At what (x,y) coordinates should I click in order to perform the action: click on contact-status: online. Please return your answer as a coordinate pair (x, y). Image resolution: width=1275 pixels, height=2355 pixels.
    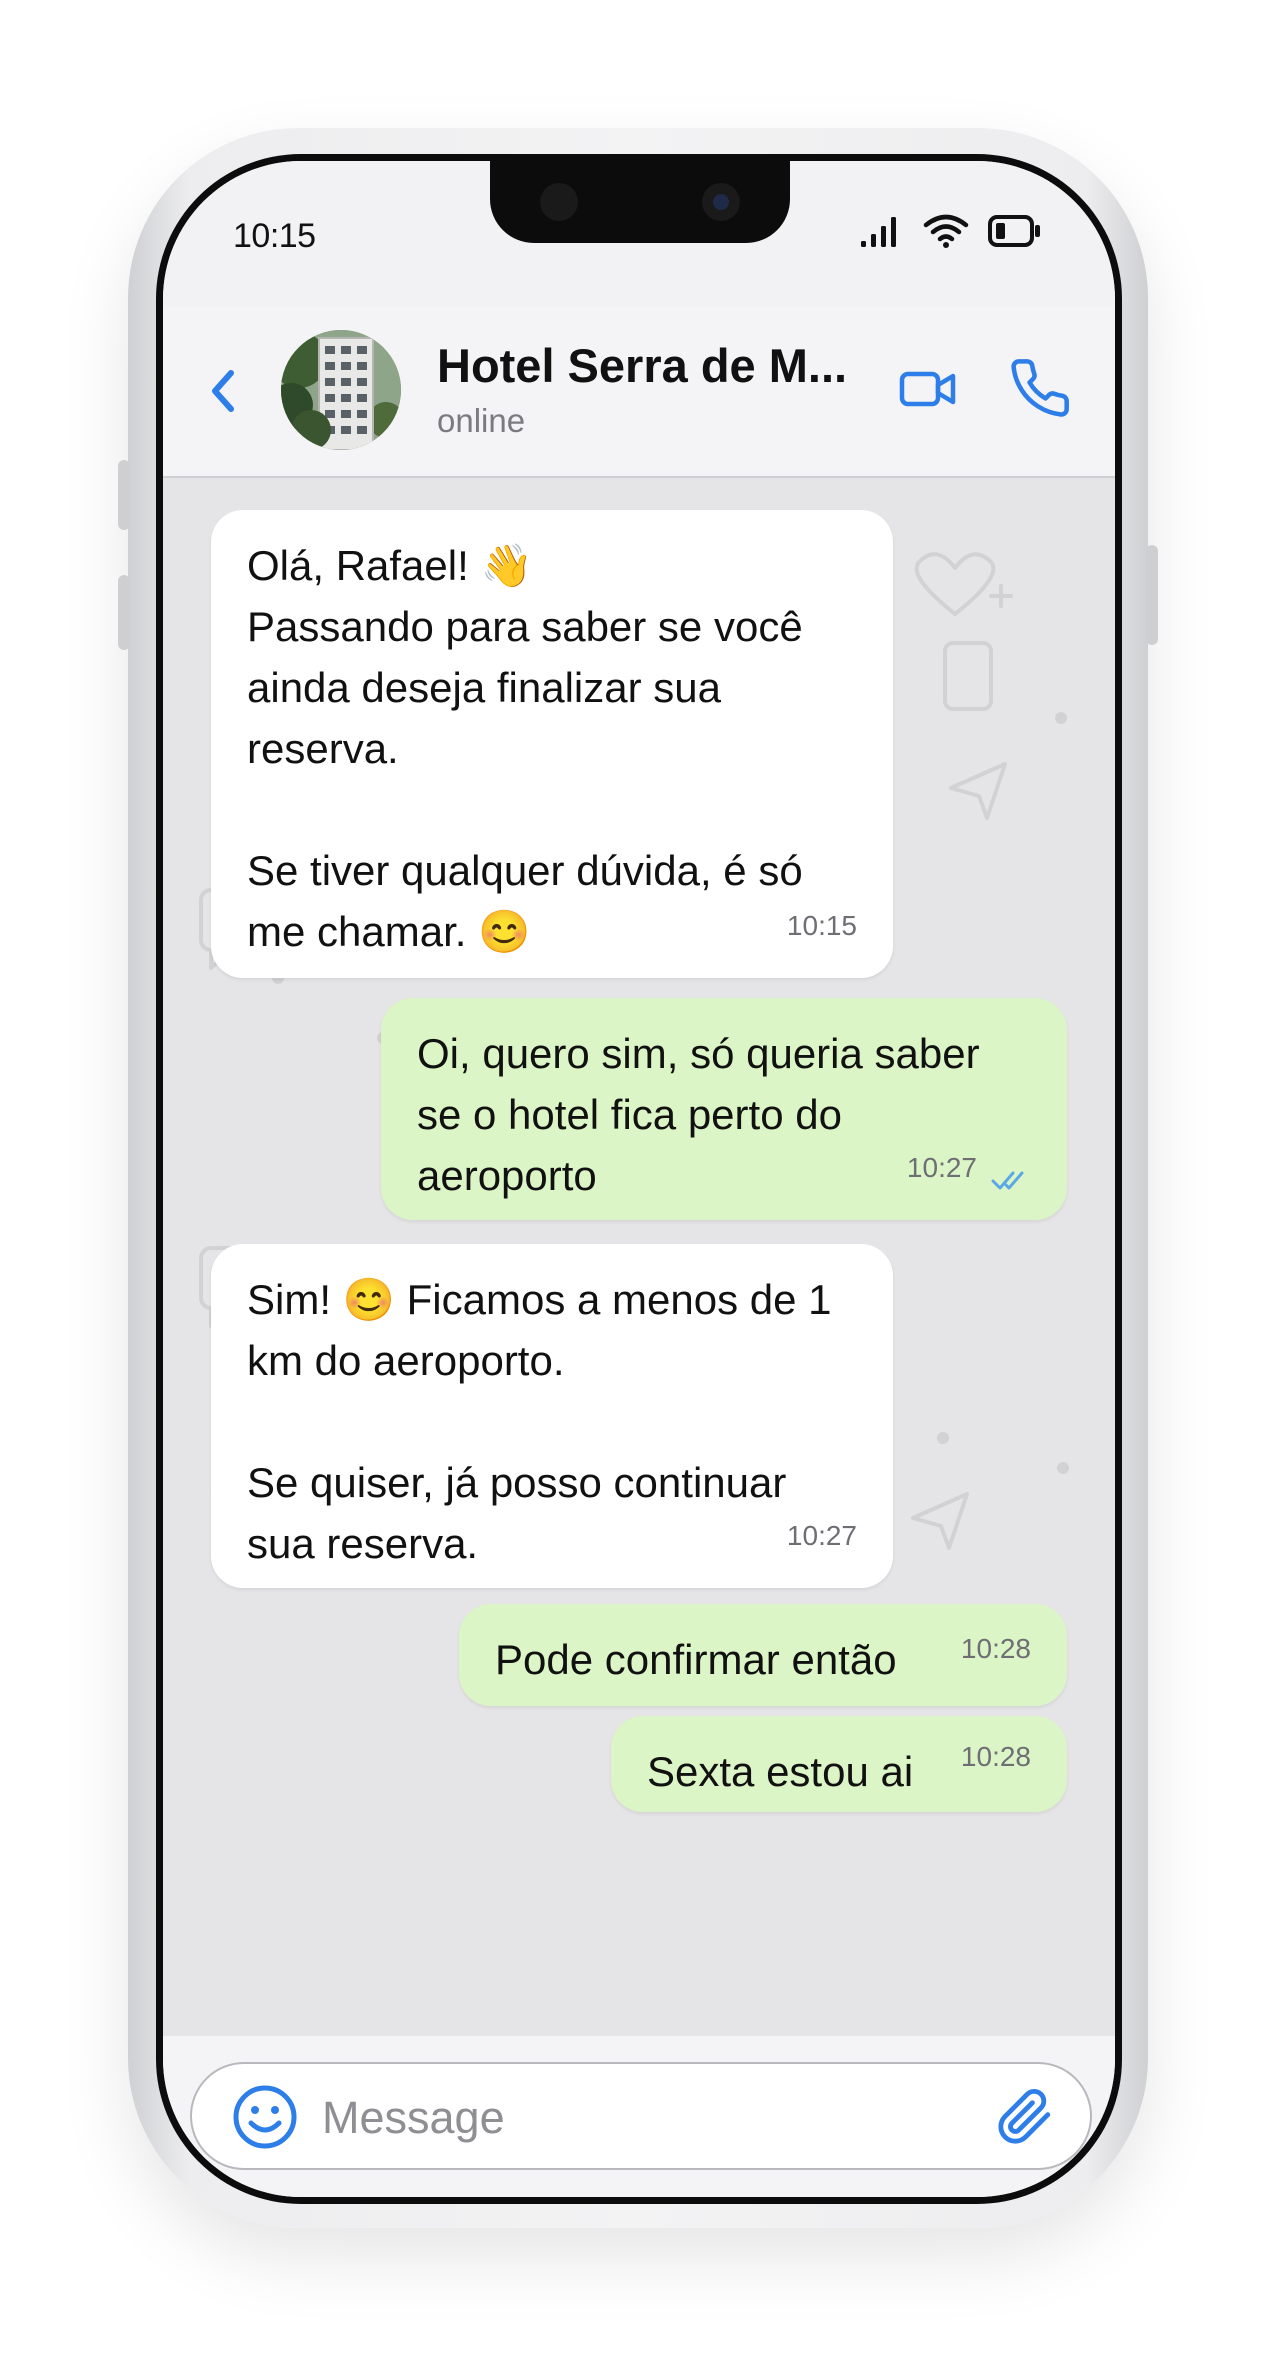
    Looking at the image, I should click on (481, 420).